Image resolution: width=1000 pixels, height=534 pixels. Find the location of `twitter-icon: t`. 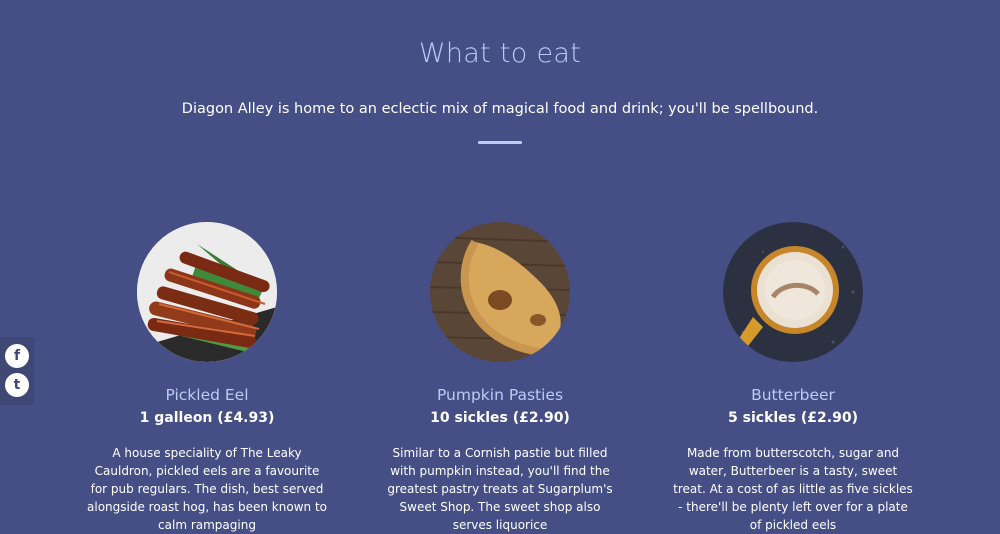

twitter-icon: t is located at coordinates (17, 385).